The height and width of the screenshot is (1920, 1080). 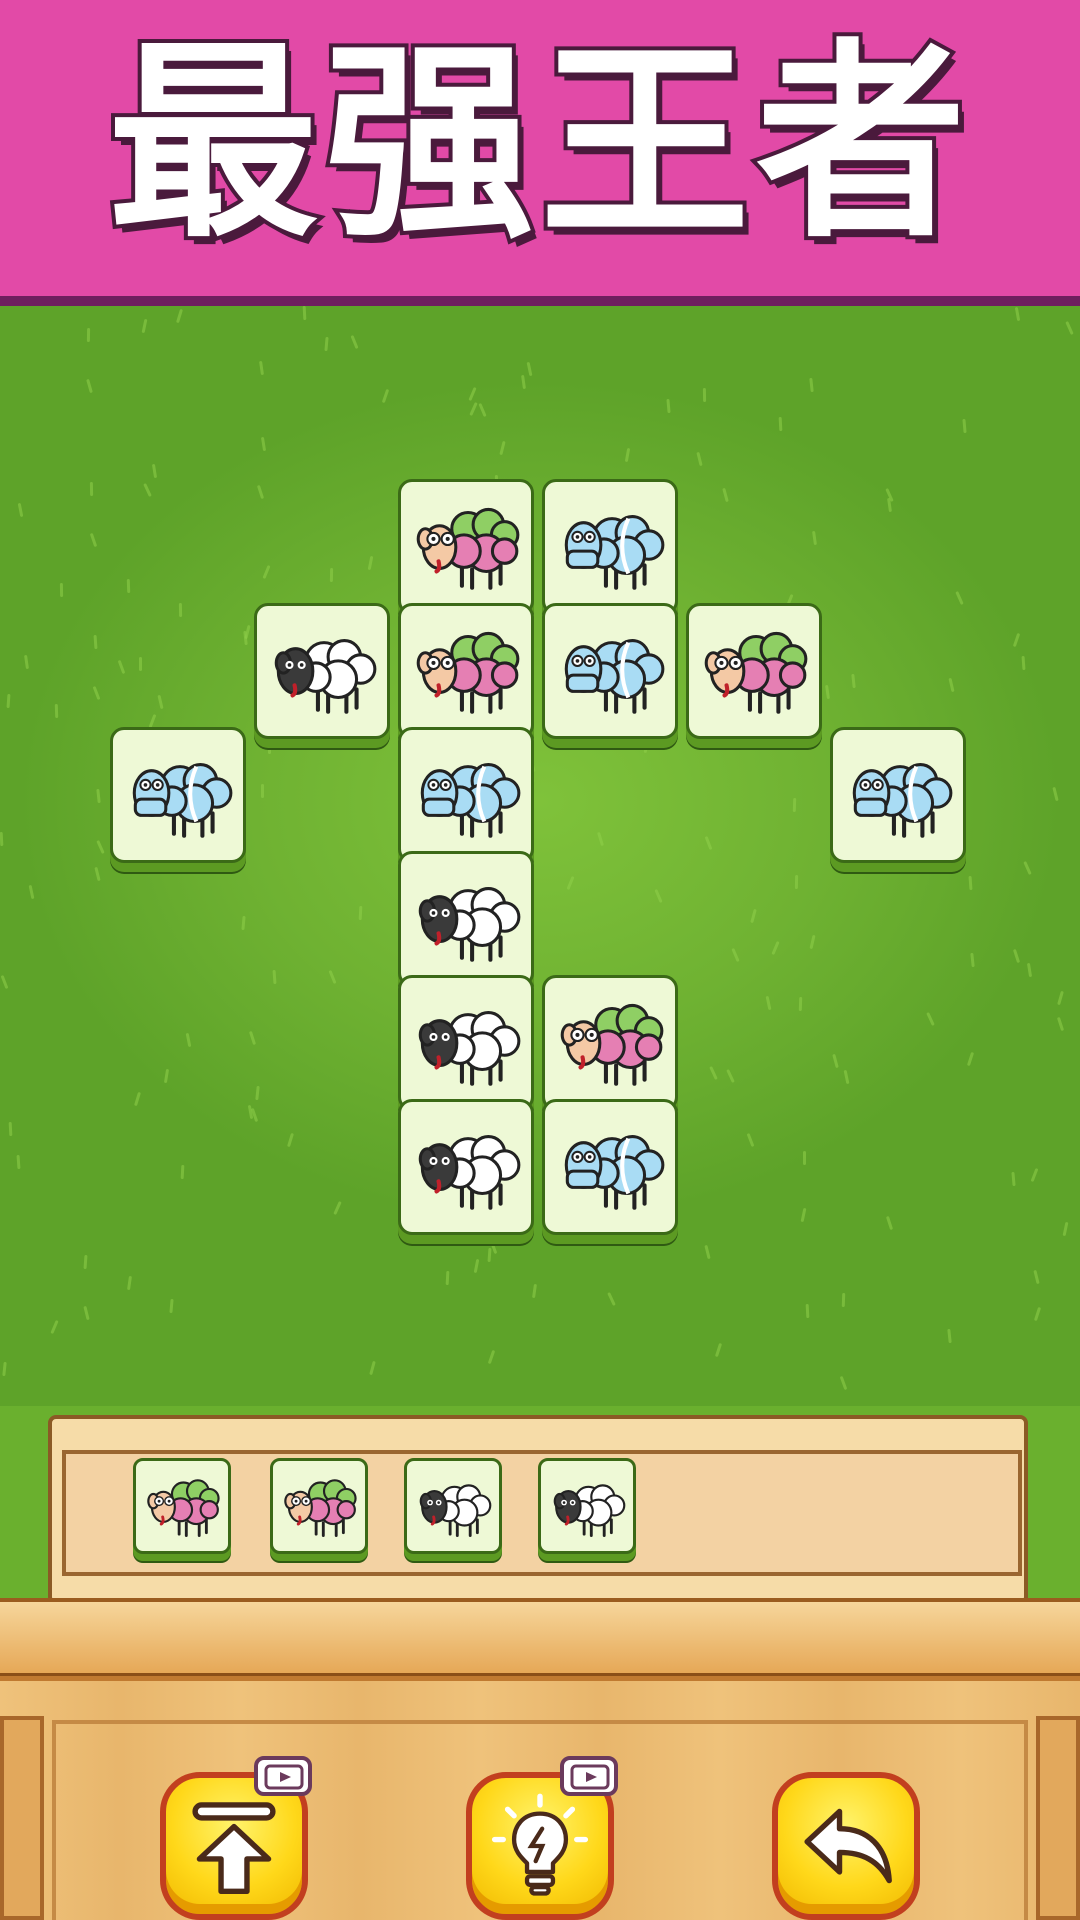 What do you see at coordinates (540, 1638) in the screenshot?
I see `wooden-shelf` at bounding box center [540, 1638].